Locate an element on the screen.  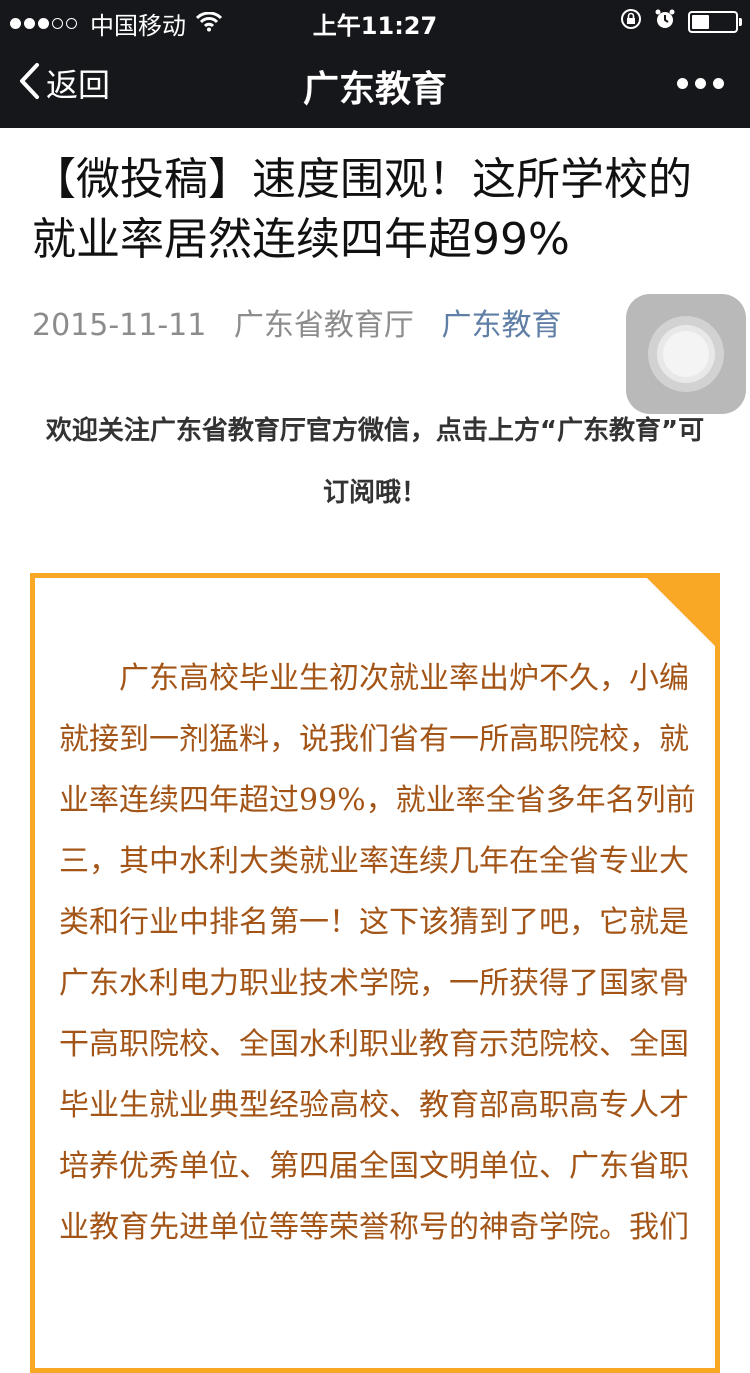
page-title: 广东教育 is located at coordinates (374, 89).